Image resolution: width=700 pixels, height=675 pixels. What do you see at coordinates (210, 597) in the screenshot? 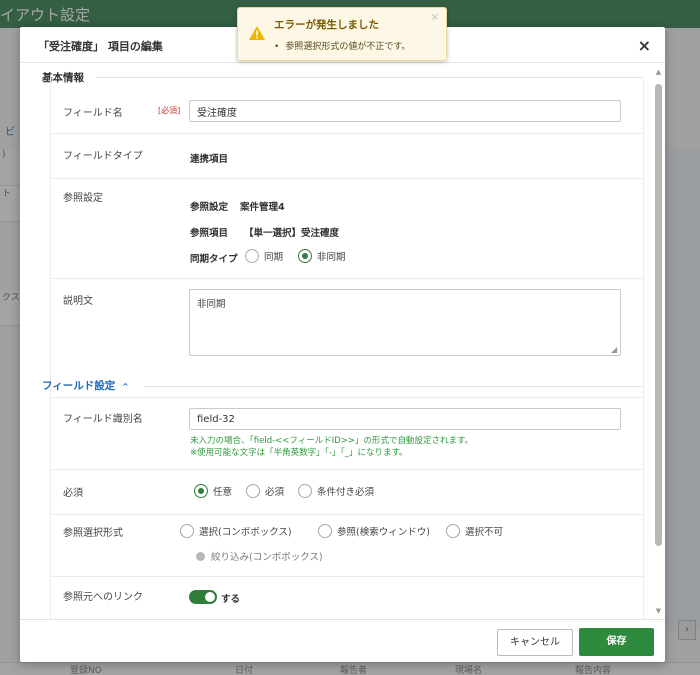
I see `toggle-knob` at bounding box center [210, 597].